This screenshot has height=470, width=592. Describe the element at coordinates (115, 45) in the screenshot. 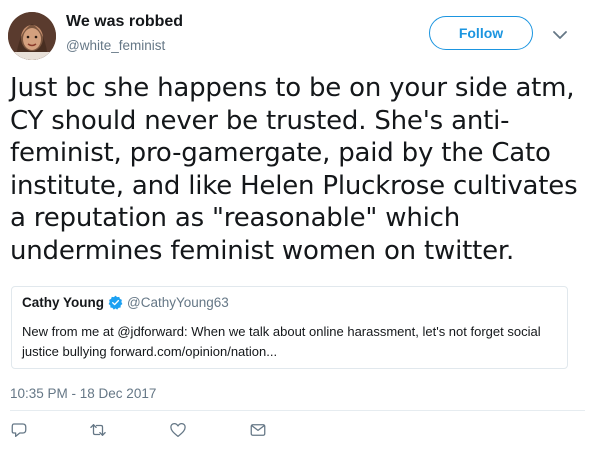

I see `user-handle: @white_feminist` at that location.